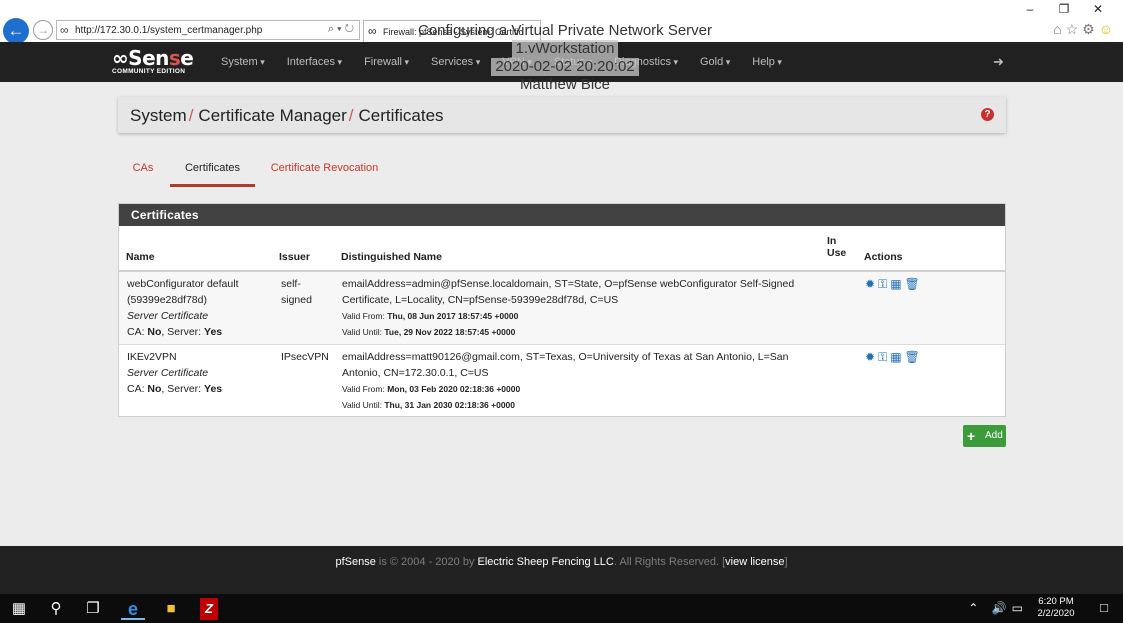  Describe the element at coordinates (454, 389) in the screenshot. I see `valid-from-value: Mon, 03 Feb 2020 02:18:36 +0000` at that location.